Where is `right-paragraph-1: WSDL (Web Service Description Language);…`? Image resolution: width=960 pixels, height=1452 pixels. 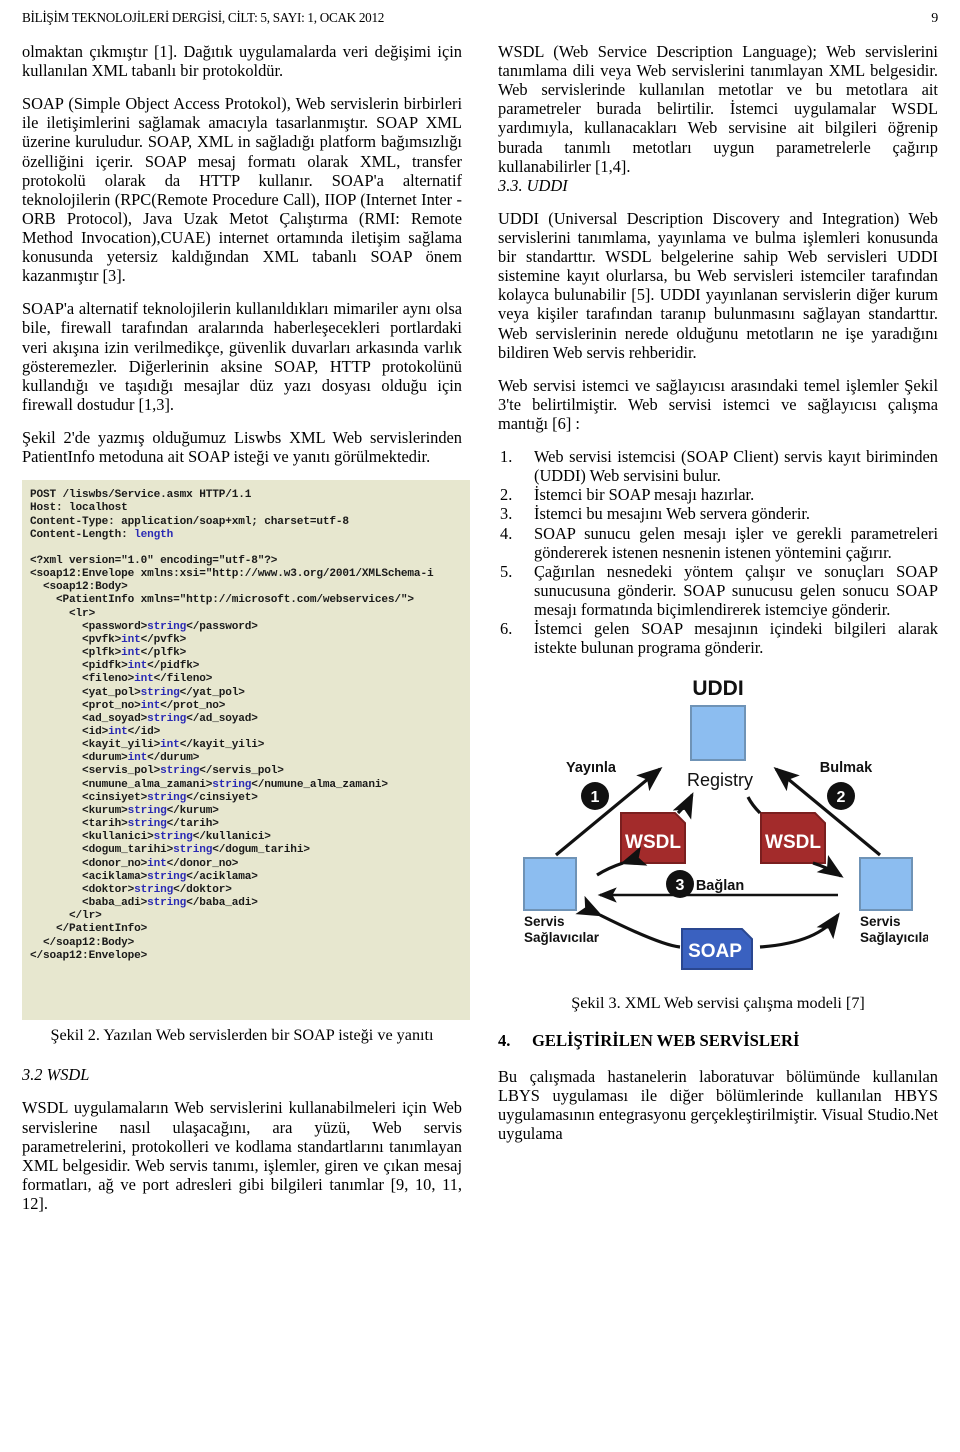 right-paragraph-1: WSDL (Web Service Description Language);… is located at coordinates (718, 109).